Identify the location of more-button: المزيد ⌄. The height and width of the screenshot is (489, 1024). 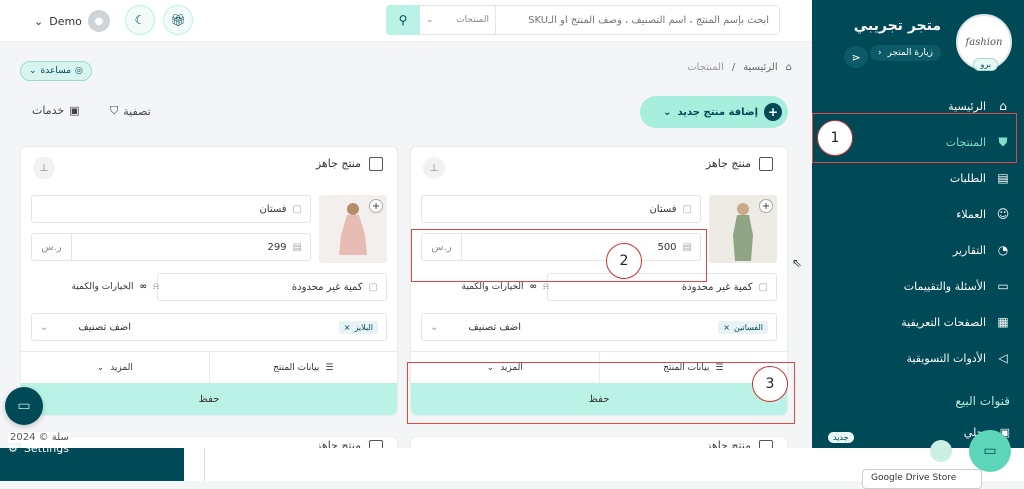
(115, 367).